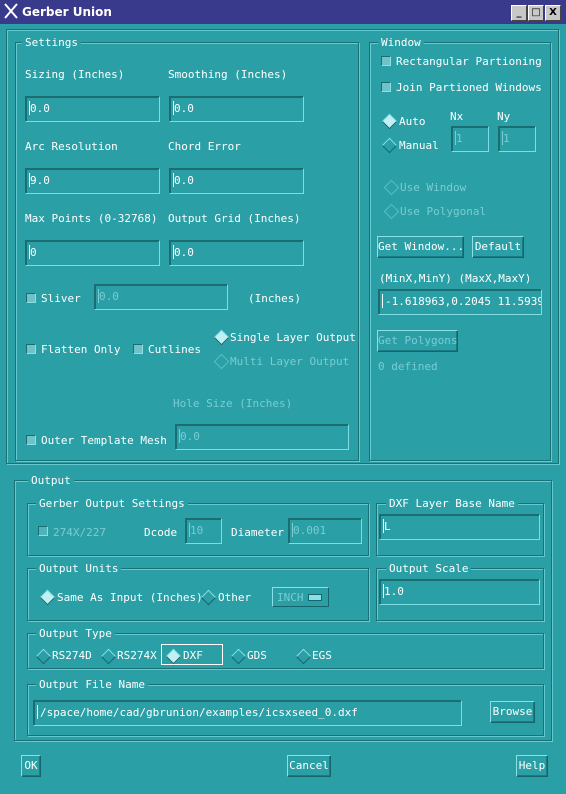 This screenshot has width=566, height=794. What do you see at coordinates (519, 13) in the screenshot?
I see `minimize-button: _` at bounding box center [519, 13].